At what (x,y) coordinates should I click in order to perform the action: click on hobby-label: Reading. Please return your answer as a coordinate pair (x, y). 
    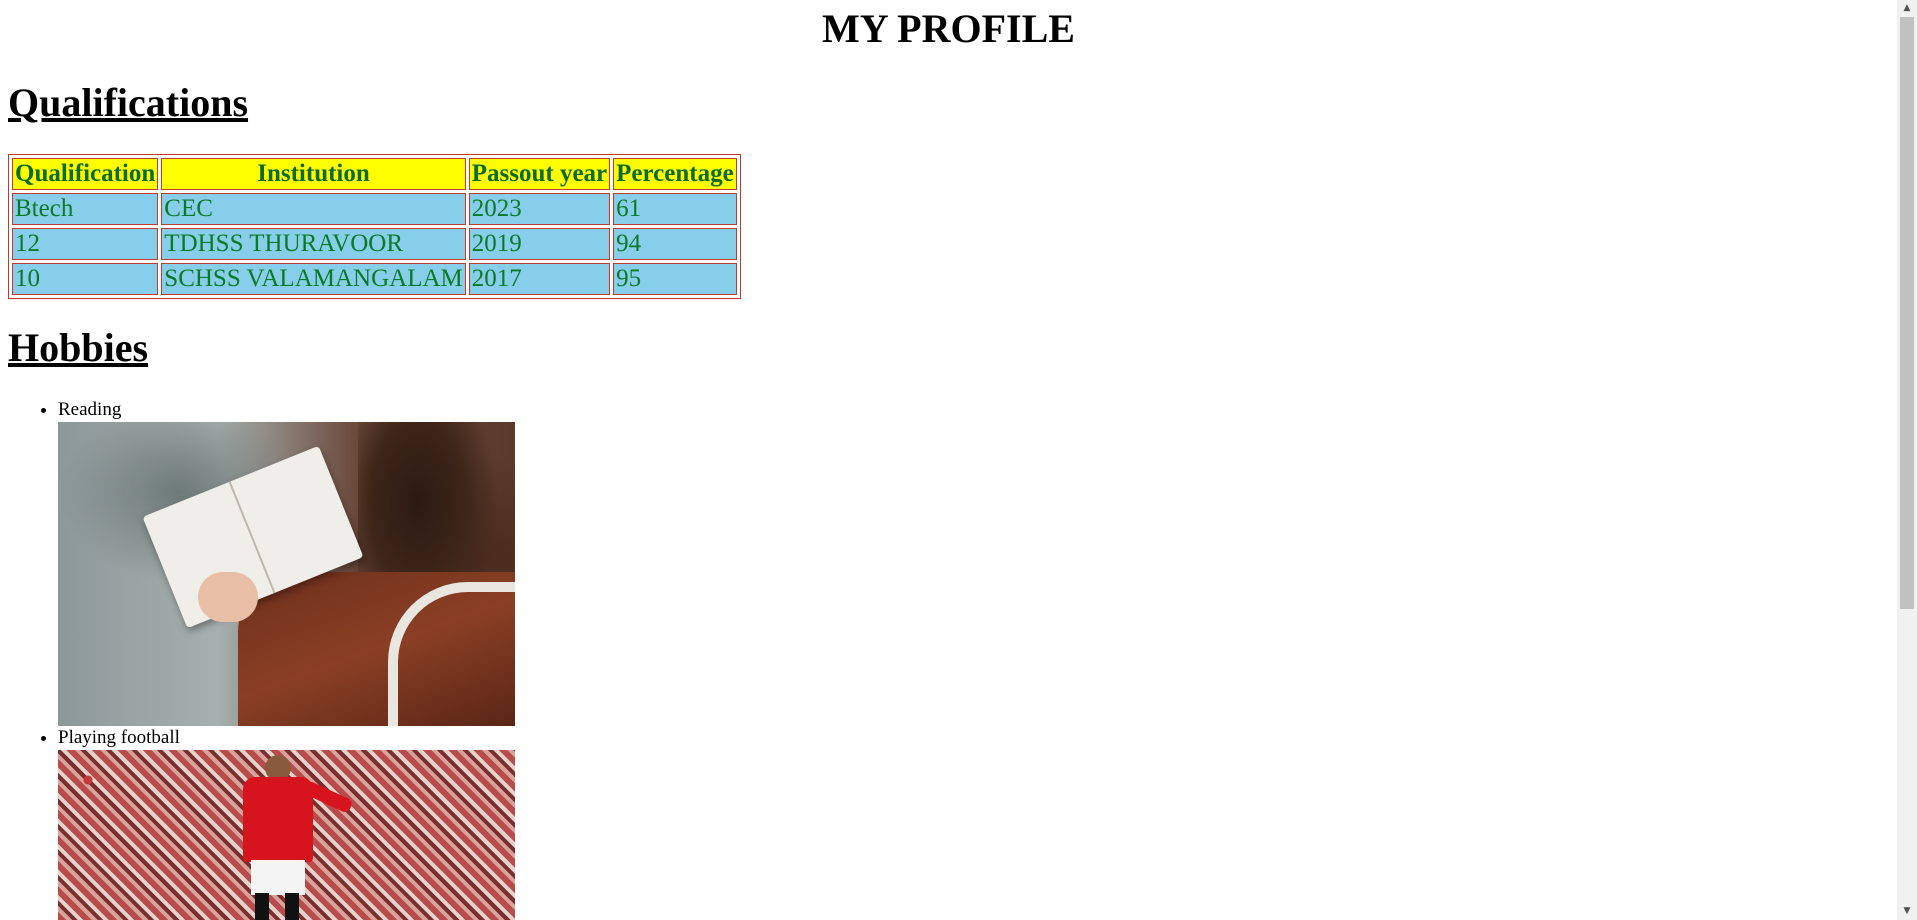
    Looking at the image, I should click on (90, 409).